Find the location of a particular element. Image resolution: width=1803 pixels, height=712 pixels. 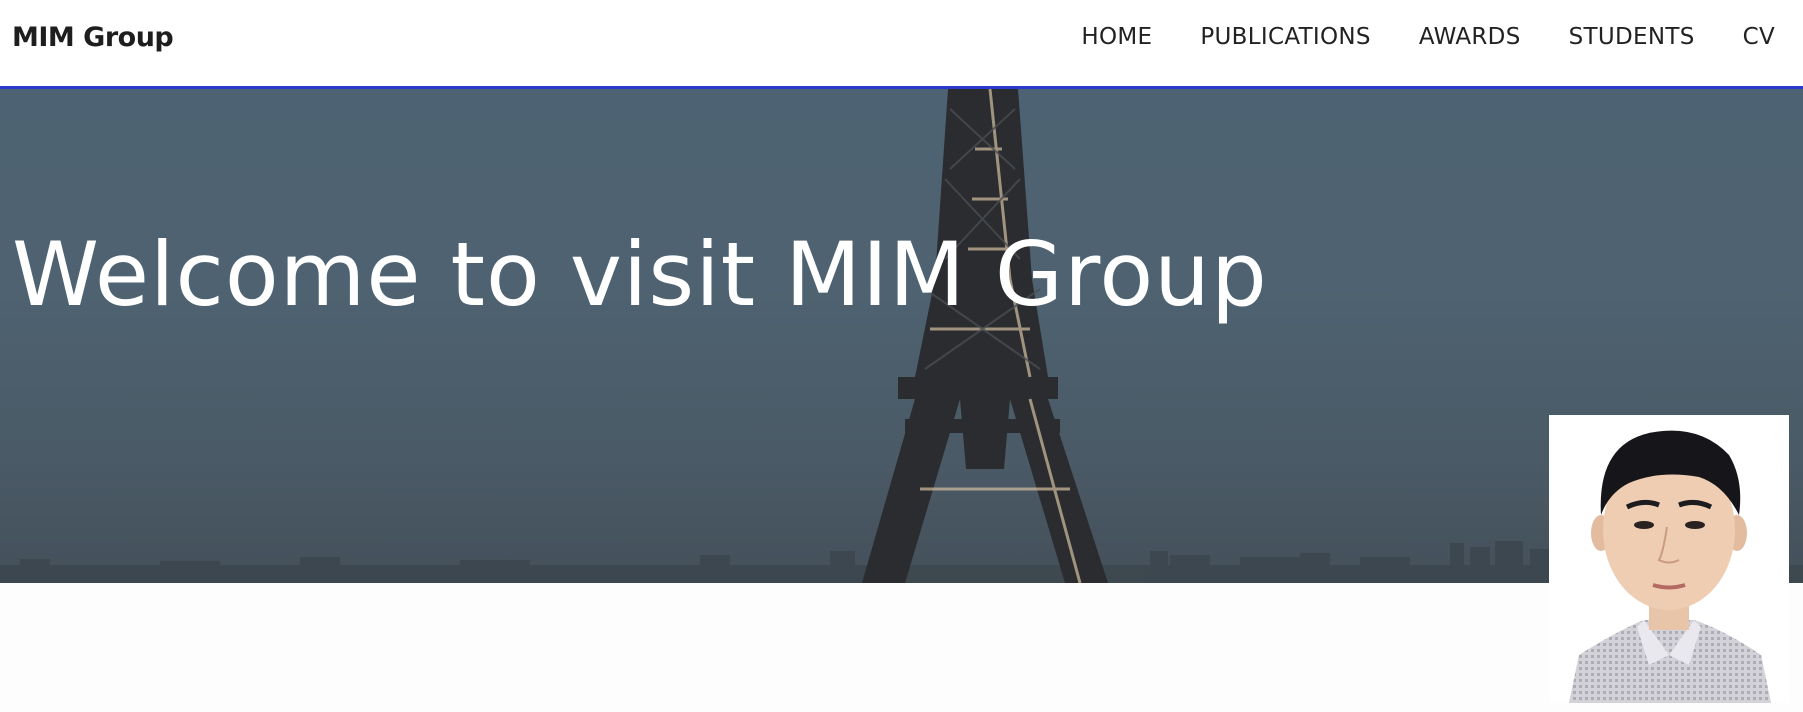

nav-item-awards: AWARDS is located at coordinates (1470, 37).